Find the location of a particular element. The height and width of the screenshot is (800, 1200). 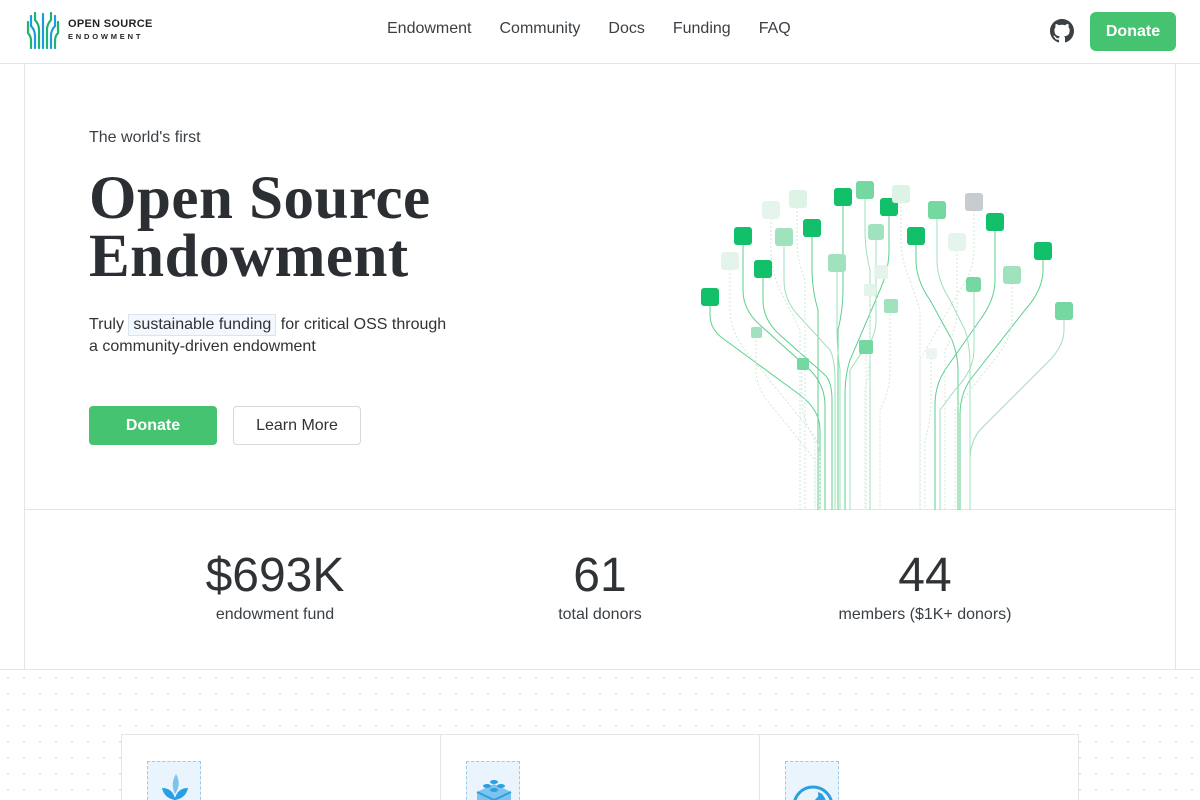

nav-item-faq: FAQ is located at coordinates (775, 29).